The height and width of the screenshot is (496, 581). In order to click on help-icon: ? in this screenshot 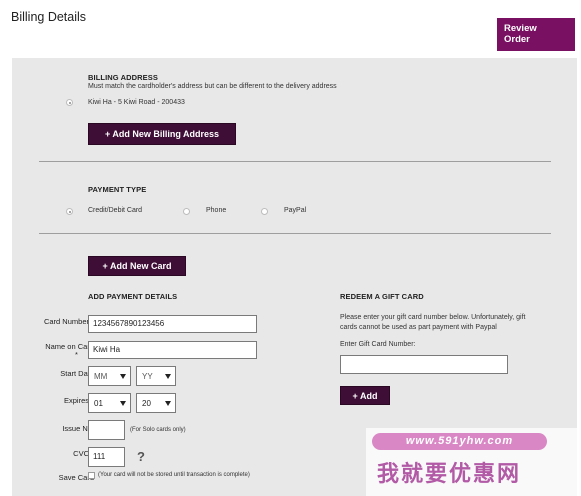, I will do `click(141, 456)`.